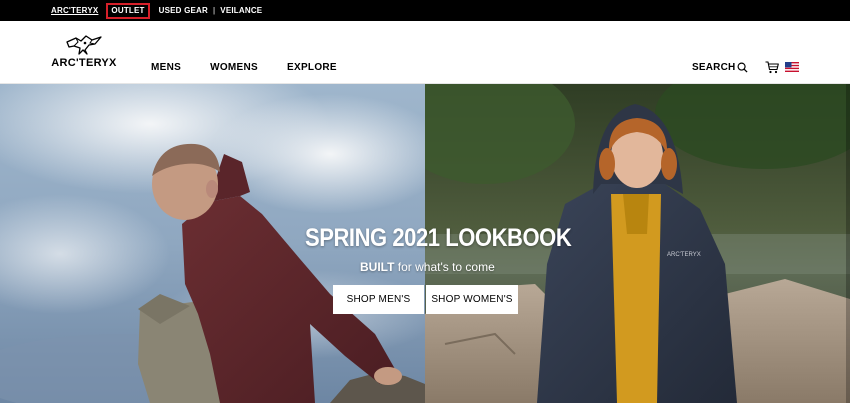  Describe the element at coordinates (84, 63) in the screenshot. I see `logo-text: ARC'TERYX` at that location.